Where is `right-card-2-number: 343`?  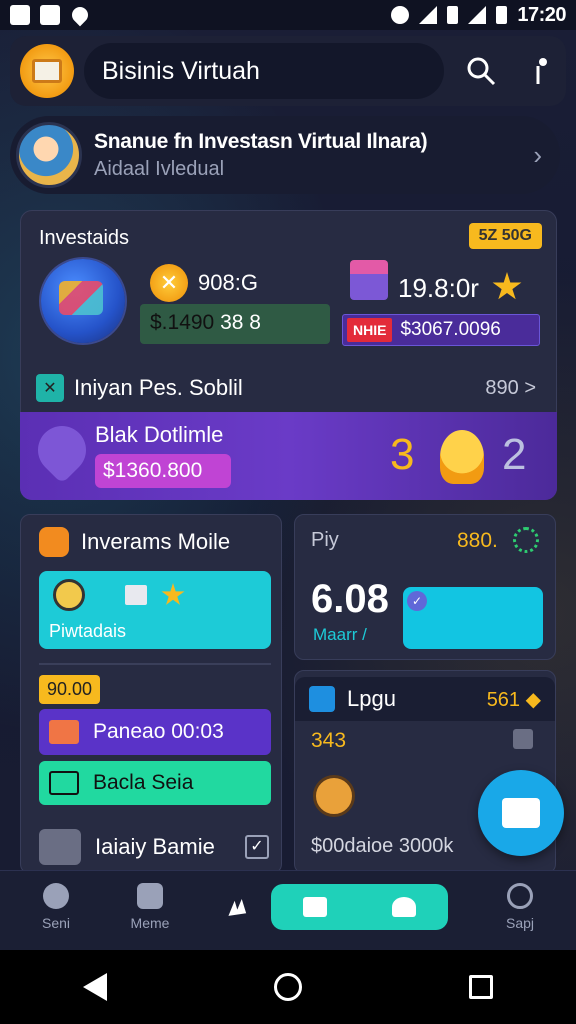
right-card-2-number: 343 is located at coordinates (329, 740).